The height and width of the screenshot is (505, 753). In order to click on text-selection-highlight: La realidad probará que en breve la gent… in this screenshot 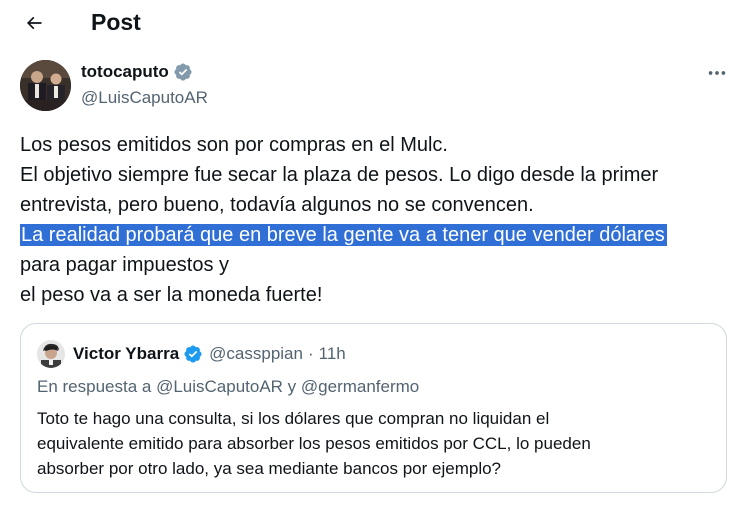, I will do `click(343, 235)`.